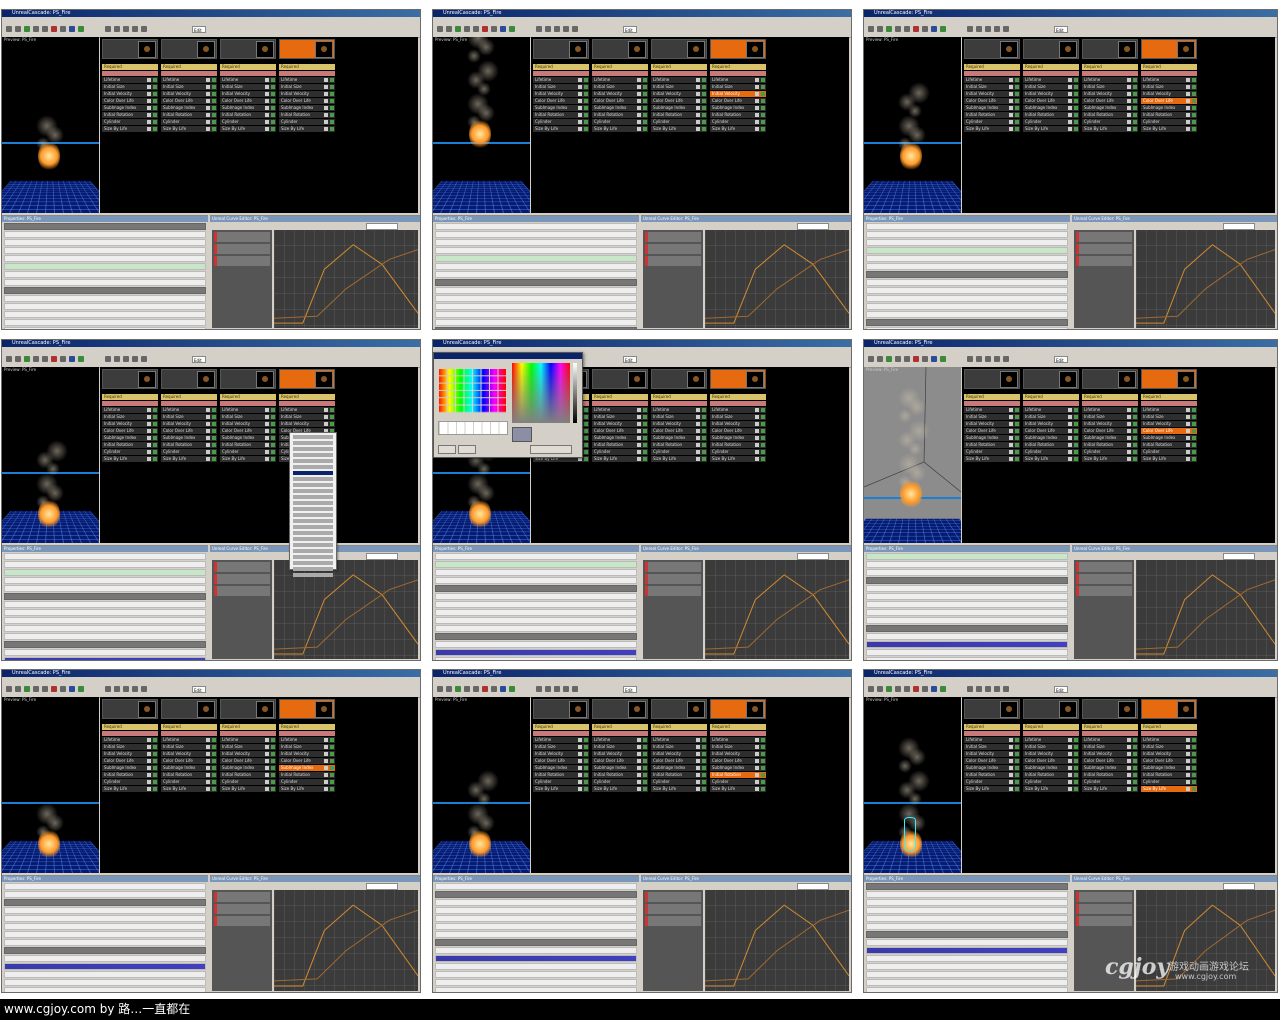  Describe the element at coordinates (242, 909) in the screenshot. I see `curve-list-item` at that location.